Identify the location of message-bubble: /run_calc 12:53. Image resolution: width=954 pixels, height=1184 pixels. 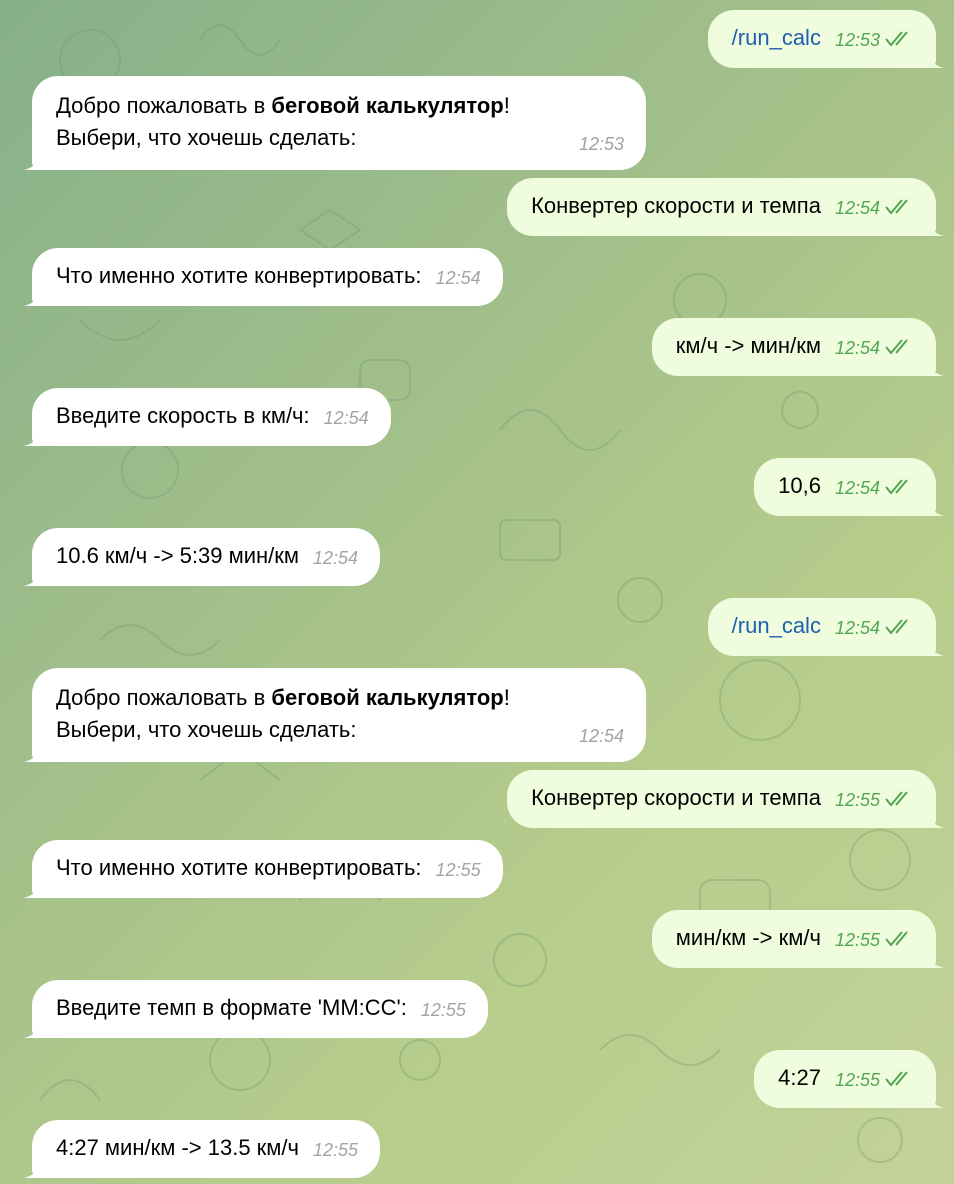
(825, 39).